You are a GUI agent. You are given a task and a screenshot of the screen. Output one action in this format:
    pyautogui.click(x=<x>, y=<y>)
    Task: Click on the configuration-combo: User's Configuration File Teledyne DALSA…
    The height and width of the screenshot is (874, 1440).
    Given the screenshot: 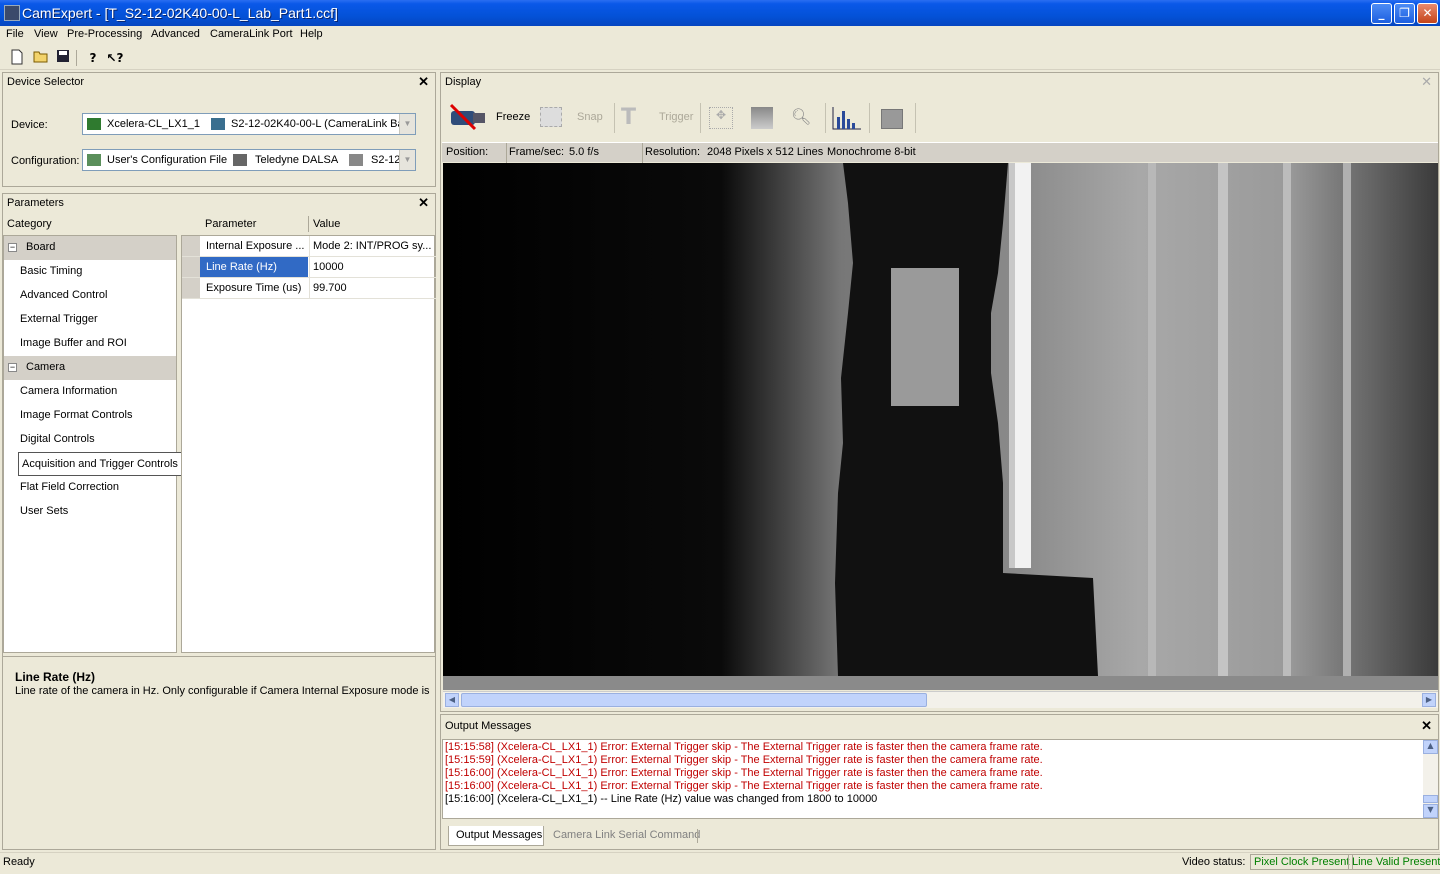 What is the action you would take?
    pyautogui.click(x=249, y=160)
    